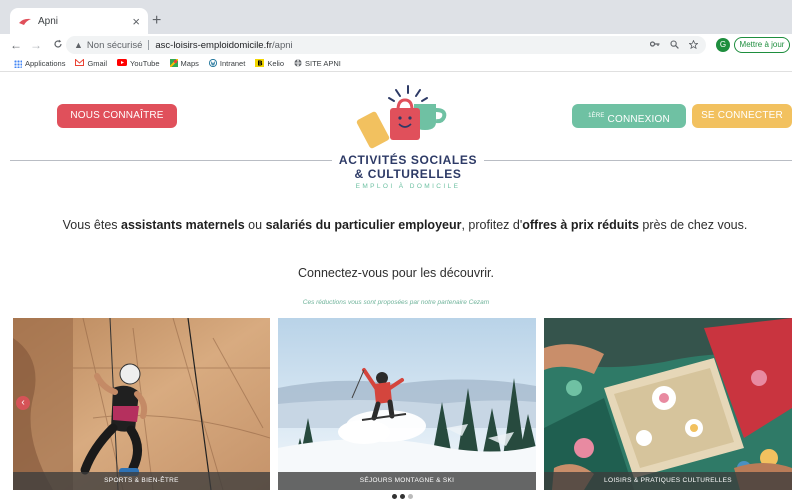 The height and width of the screenshot is (500, 792). Describe the element at coordinates (408, 160) in the screenshot. I see `logo-title-line1: ACTIVITÉS SOCIALES` at that location.